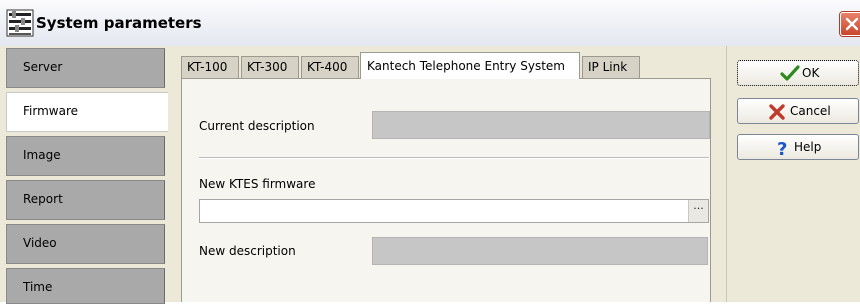 The image size is (860, 304). I want to click on sidebar-item-video: Video, so click(85, 244).